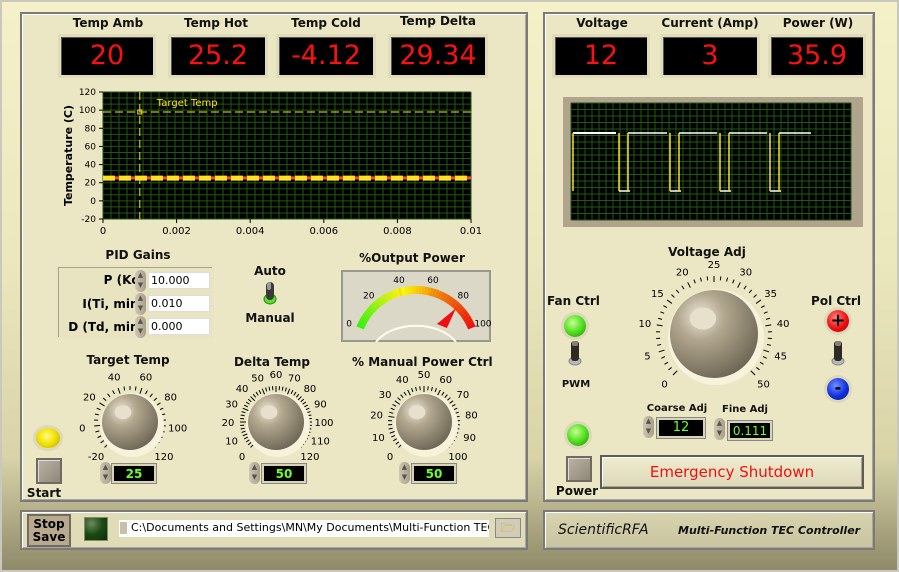  Describe the element at coordinates (48, 438) in the screenshot. I see `start-indicator-led` at that location.